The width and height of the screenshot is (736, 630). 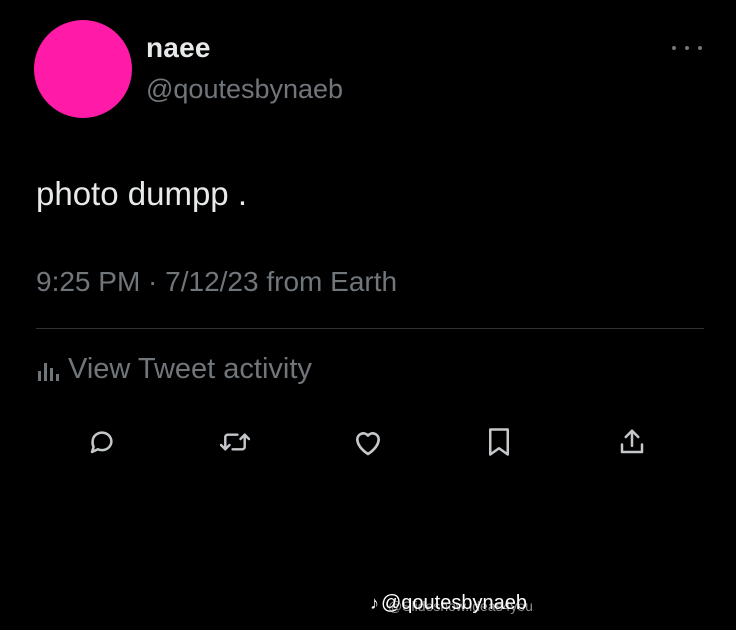 I want to click on display-name: naee, so click(x=178, y=48).